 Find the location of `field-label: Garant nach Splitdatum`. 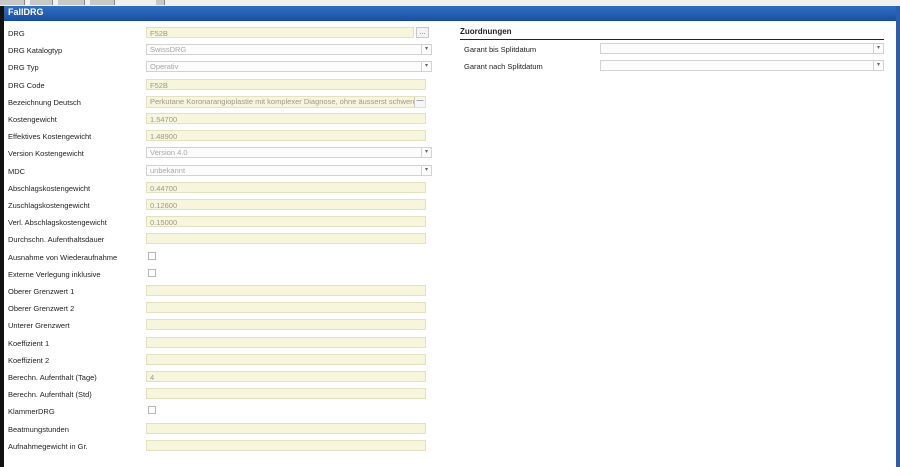

field-label: Garant nach Splitdatum is located at coordinates (503, 66).